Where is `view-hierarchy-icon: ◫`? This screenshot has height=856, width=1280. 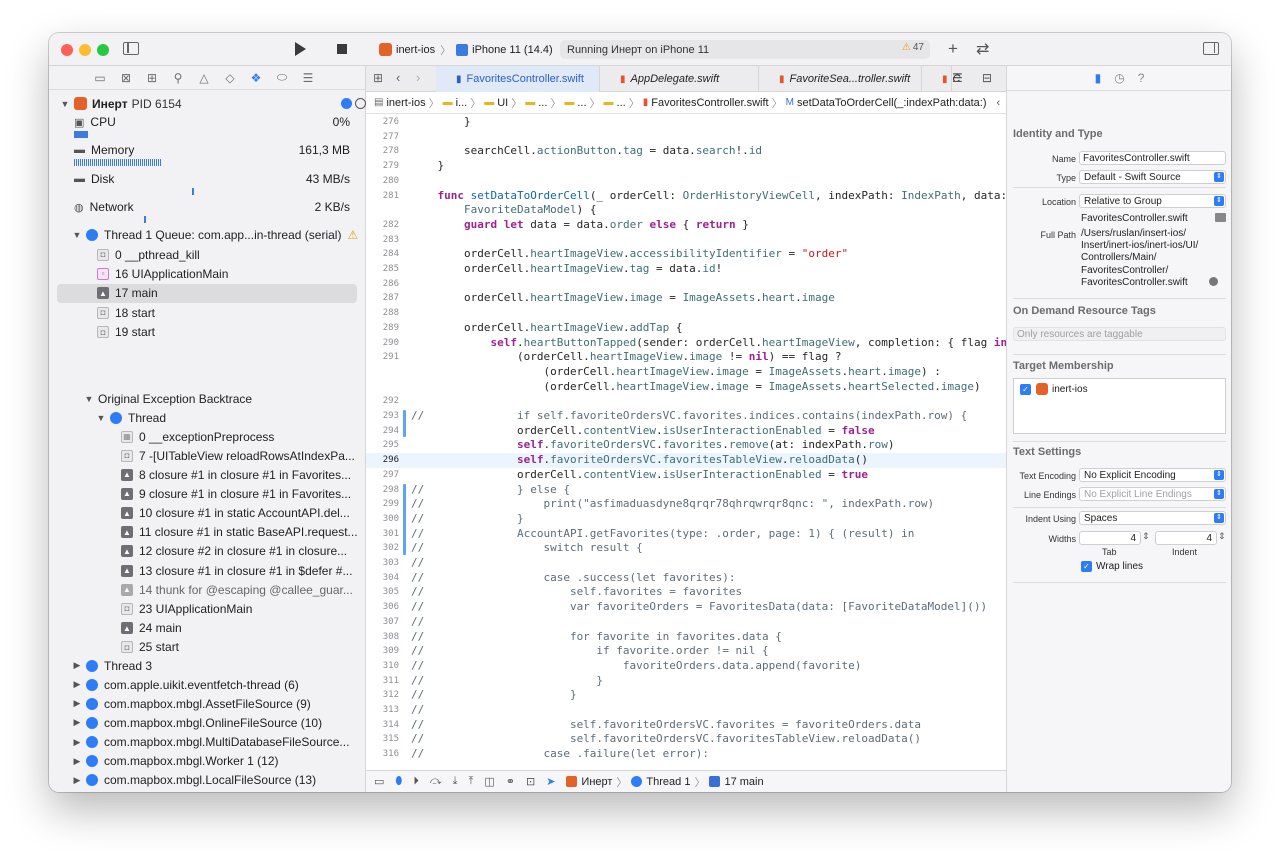
view-hierarchy-icon: ◫ is located at coordinates (489, 781).